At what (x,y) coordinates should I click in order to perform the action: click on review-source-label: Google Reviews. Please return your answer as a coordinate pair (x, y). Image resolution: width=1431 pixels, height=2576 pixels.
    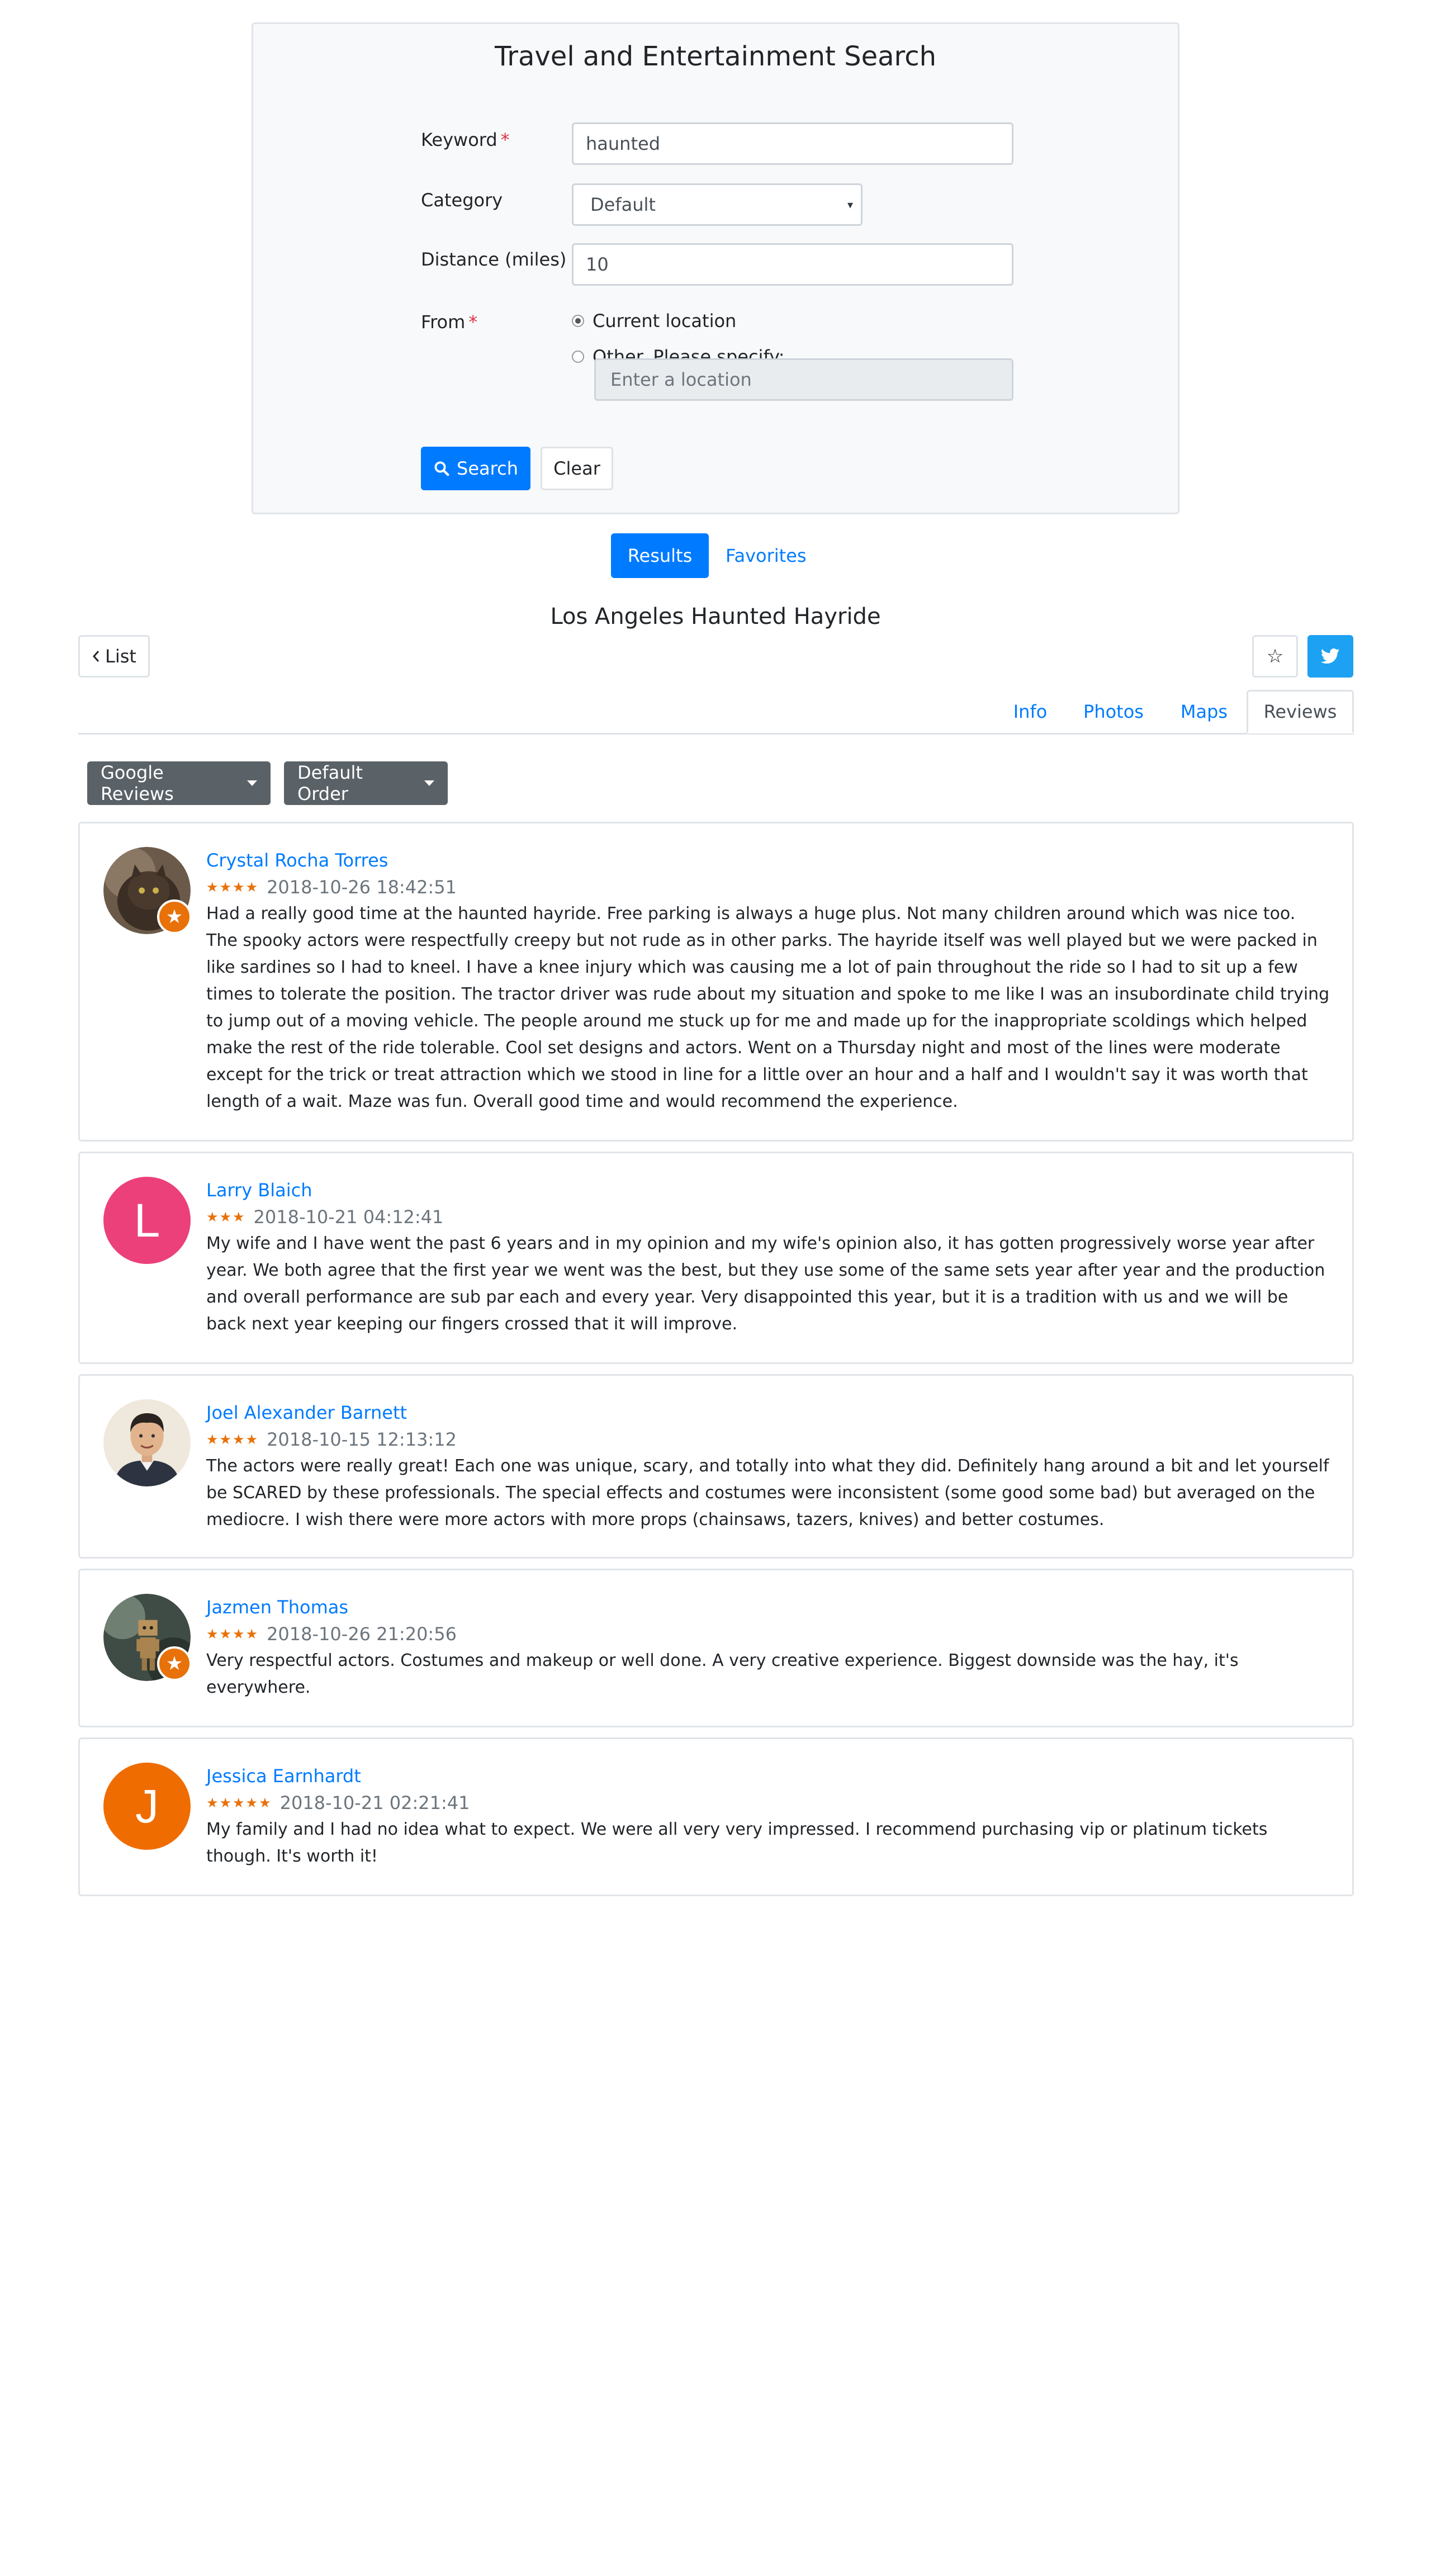
    Looking at the image, I should click on (137, 783).